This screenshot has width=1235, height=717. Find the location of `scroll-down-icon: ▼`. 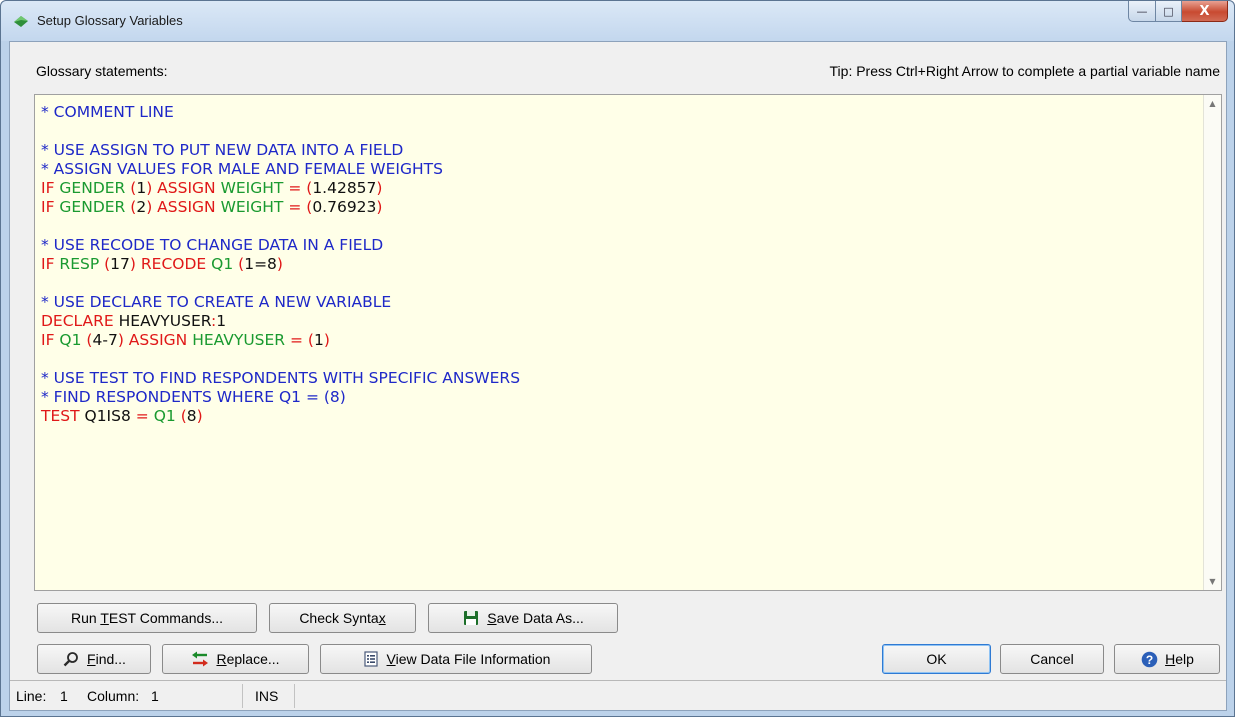

scroll-down-icon: ▼ is located at coordinates (1212, 581).